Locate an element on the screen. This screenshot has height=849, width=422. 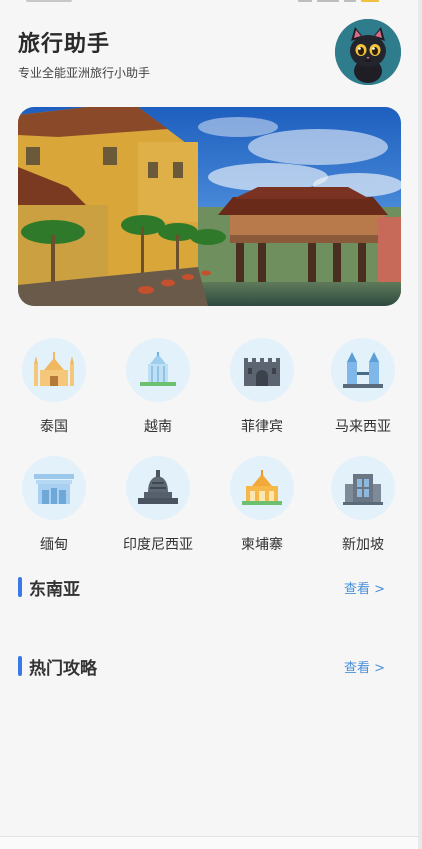
destination-item-indonesia: 印度尼西亚 is located at coordinates (158, 505).